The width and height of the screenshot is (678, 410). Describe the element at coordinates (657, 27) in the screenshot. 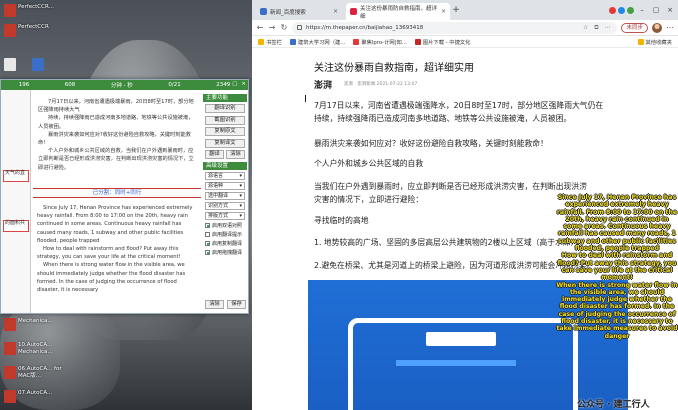

I see `avatar` at that location.